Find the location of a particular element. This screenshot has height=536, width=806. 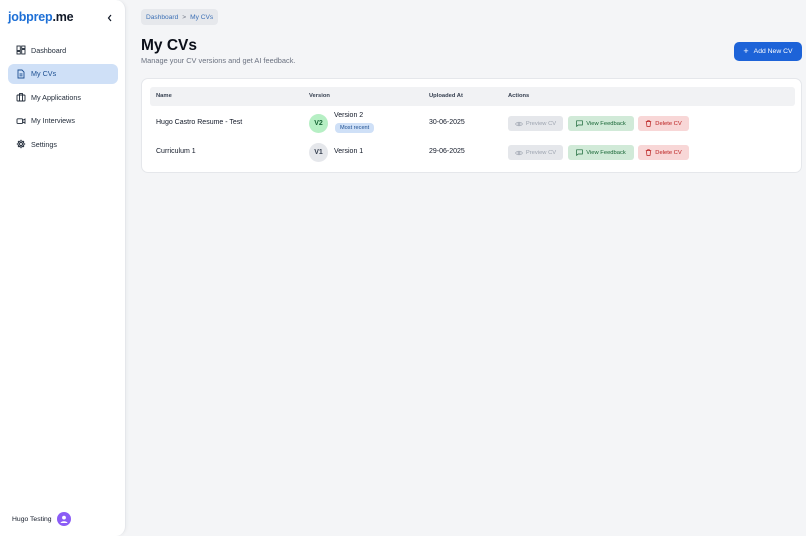

avatar is located at coordinates (63, 519).